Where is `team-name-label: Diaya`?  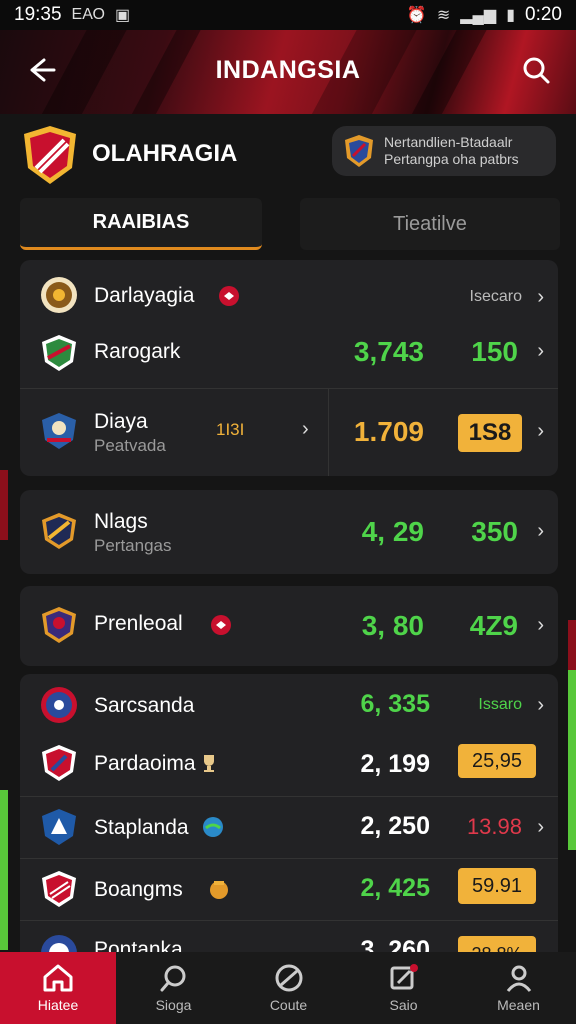
team-name-label: Diaya is located at coordinates (121, 421).